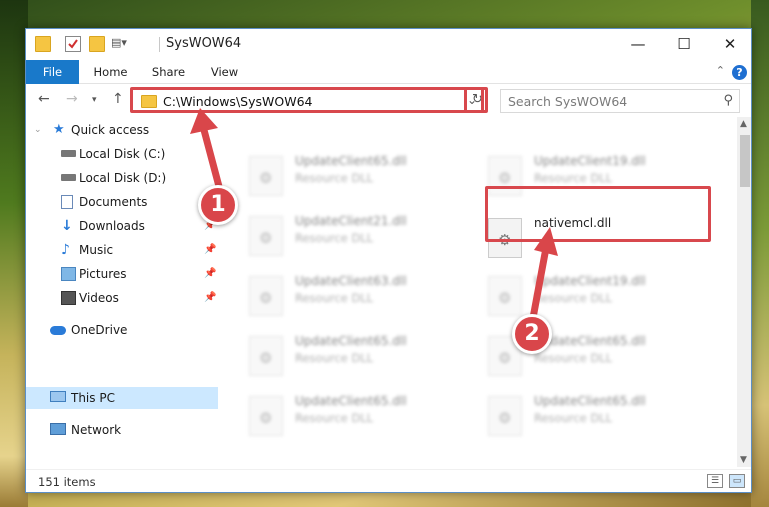 The width and height of the screenshot is (769, 507). What do you see at coordinates (743, 460) in the screenshot?
I see `scroll-down-icon: ▼` at bounding box center [743, 460].